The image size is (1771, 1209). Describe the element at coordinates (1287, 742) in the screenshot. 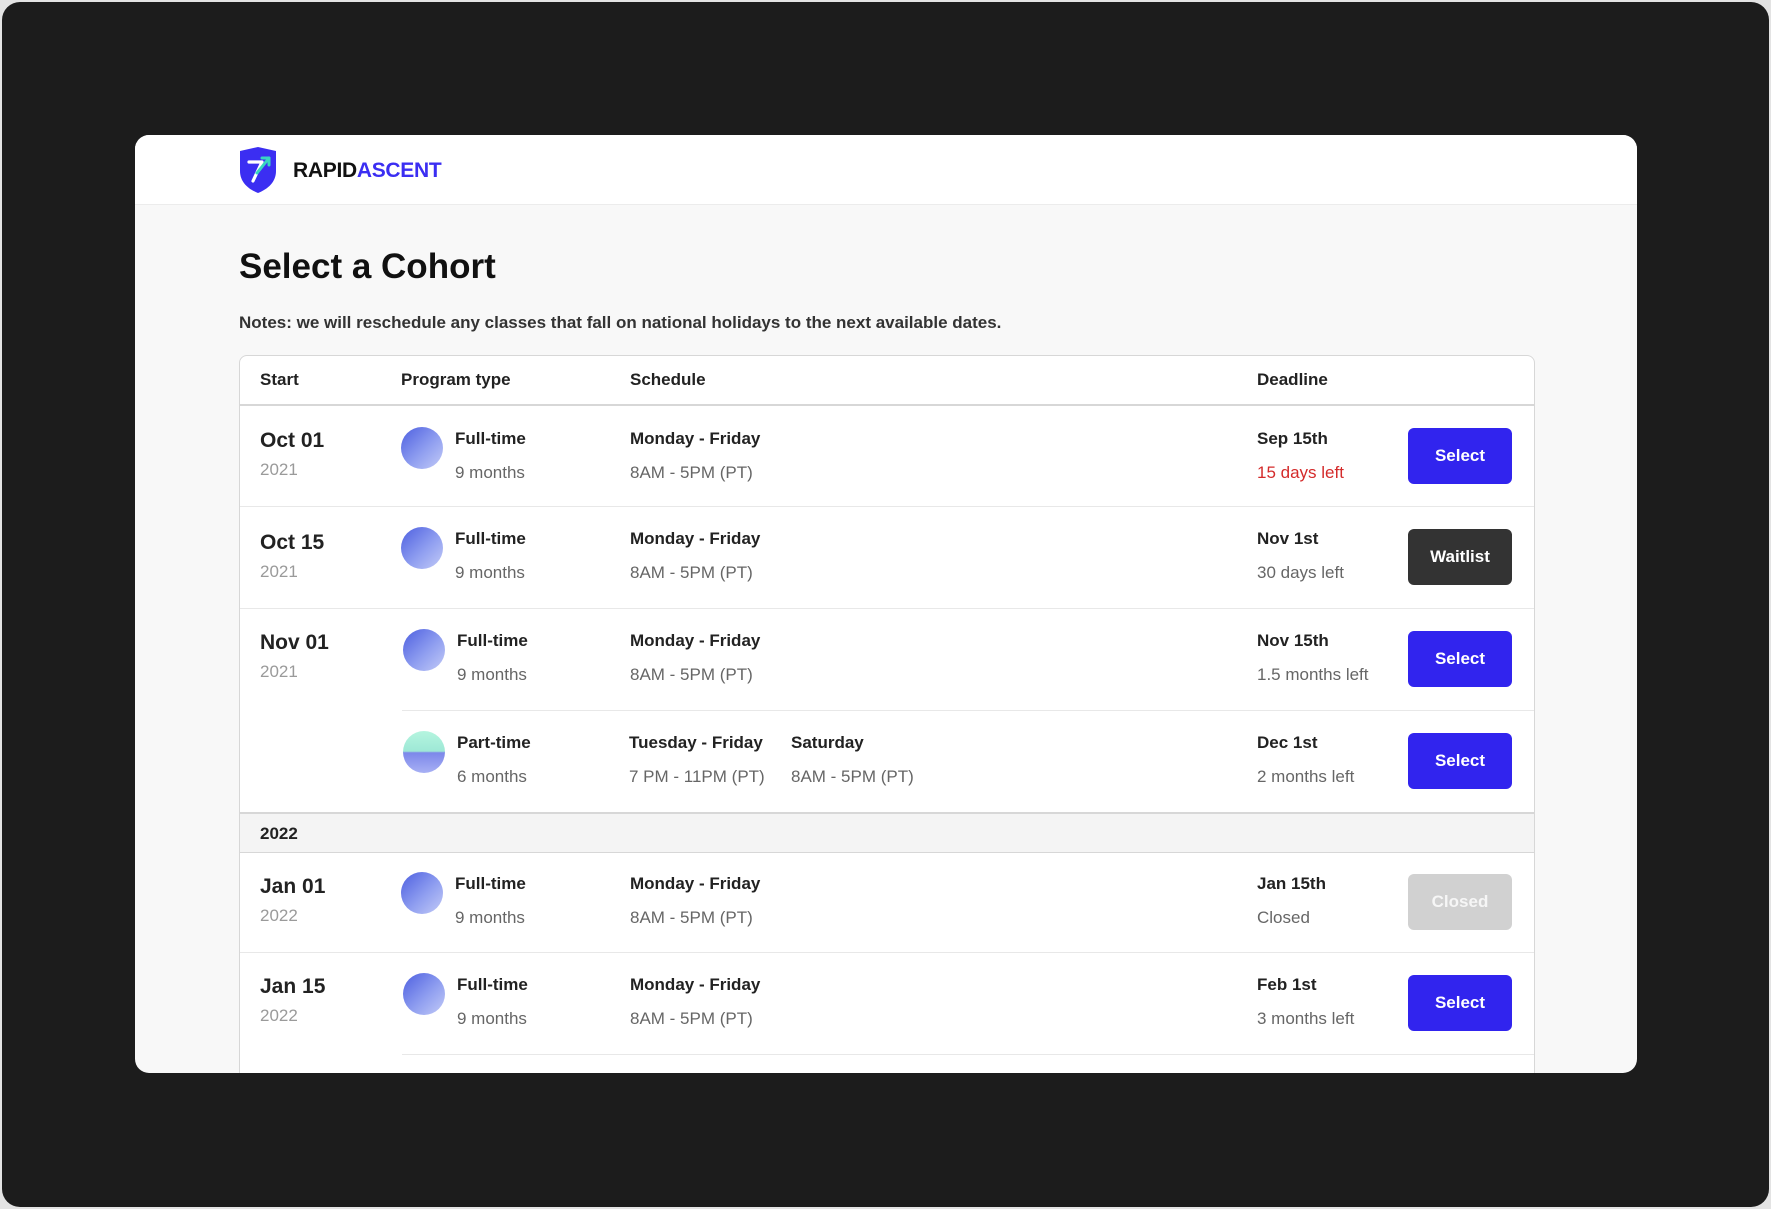

I see `deadline-date: Dec 1st` at that location.